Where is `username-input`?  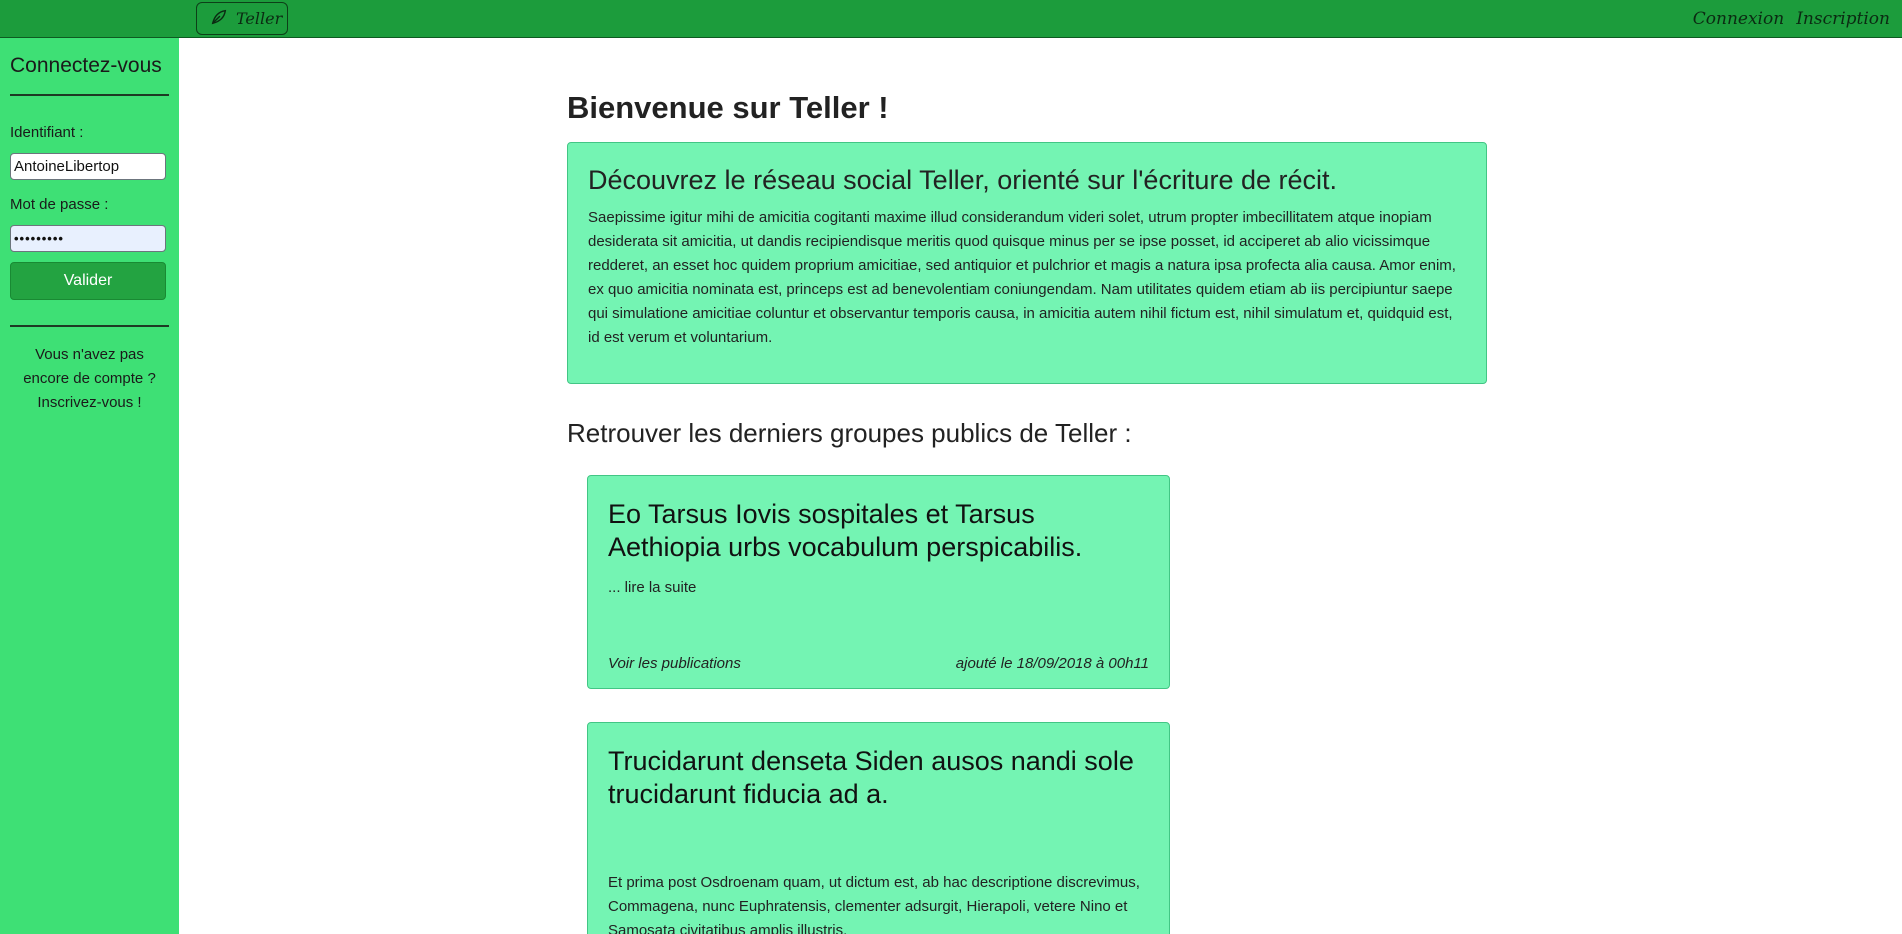 username-input is located at coordinates (88, 166).